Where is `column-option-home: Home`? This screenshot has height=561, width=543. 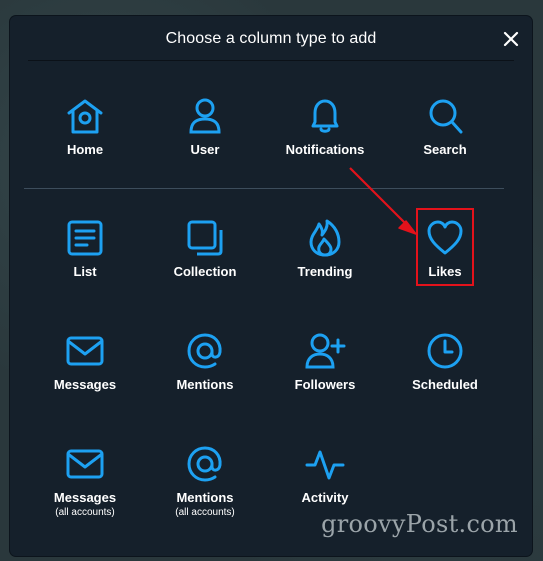
column-option-home: Home is located at coordinates (85, 143).